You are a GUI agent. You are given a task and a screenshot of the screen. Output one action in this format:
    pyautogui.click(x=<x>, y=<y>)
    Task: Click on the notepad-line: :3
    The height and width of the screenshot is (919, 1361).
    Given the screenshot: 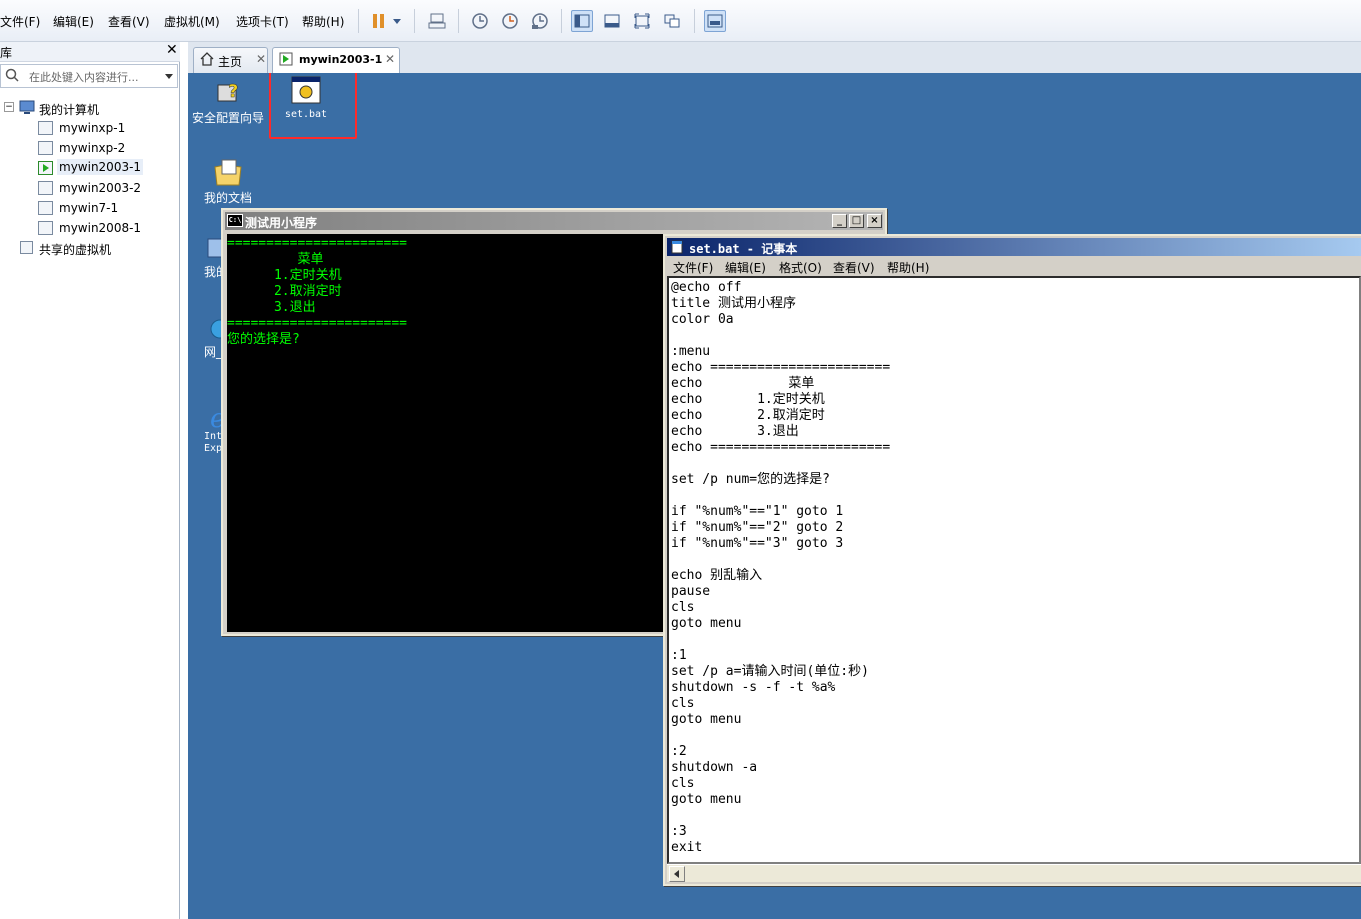 What is the action you would take?
    pyautogui.click(x=679, y=831)
    